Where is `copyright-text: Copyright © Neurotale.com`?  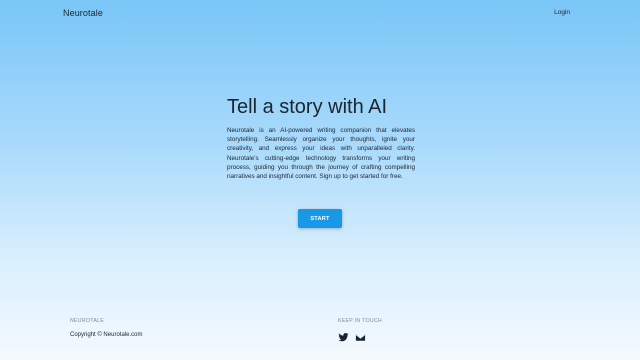
copyright-text: Copyright © Neurotale.com is located at coordinates (106, 335).